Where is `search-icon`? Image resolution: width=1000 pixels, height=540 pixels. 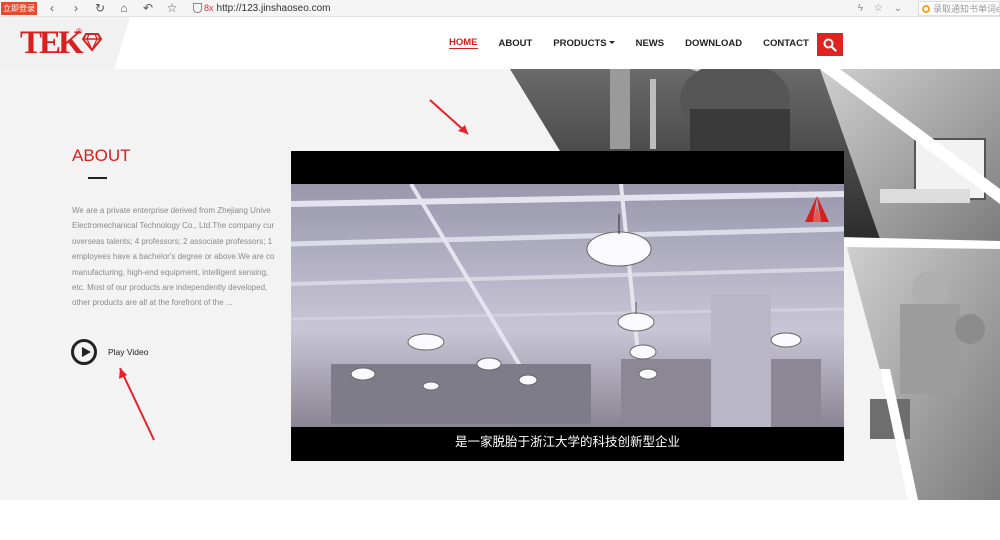 search-icon is located at coordinates (830, 45).